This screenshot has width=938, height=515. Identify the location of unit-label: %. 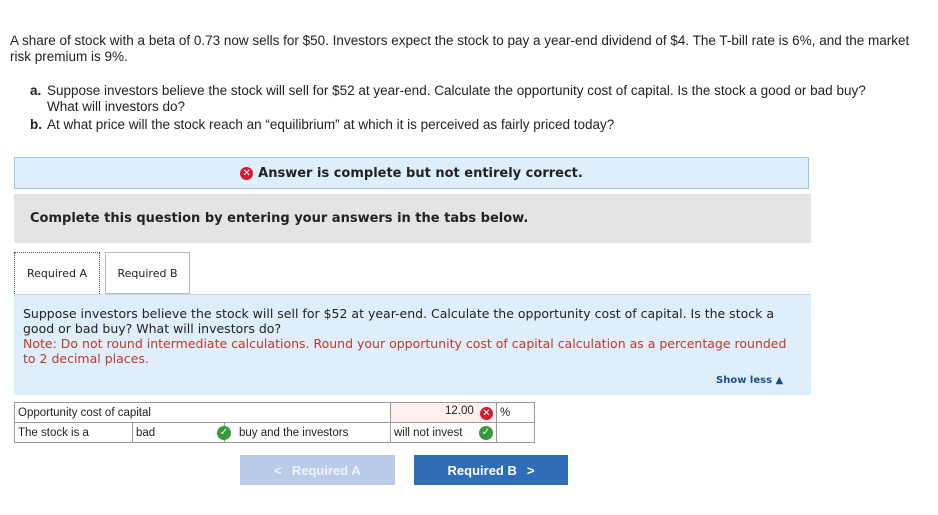
(505, 412).